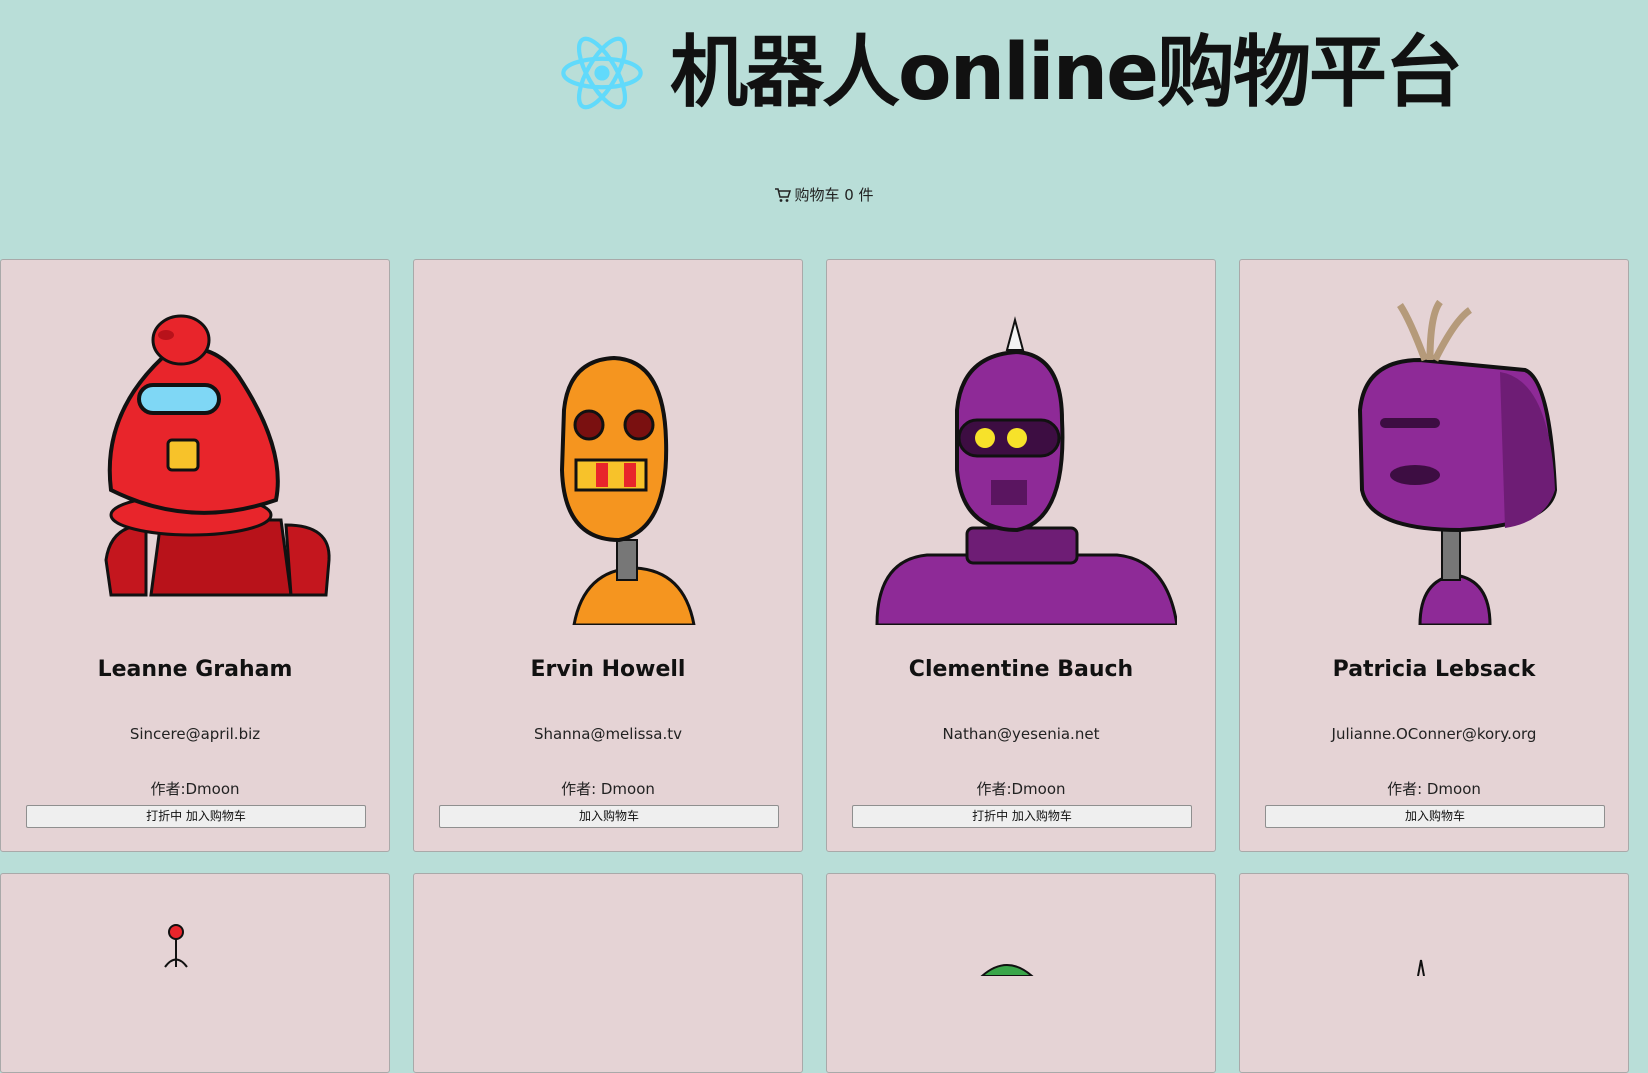 The width and height of the screenshot is (1648, 1073). I want to click on robot-name: Leanne Graham, so click(195, 669).